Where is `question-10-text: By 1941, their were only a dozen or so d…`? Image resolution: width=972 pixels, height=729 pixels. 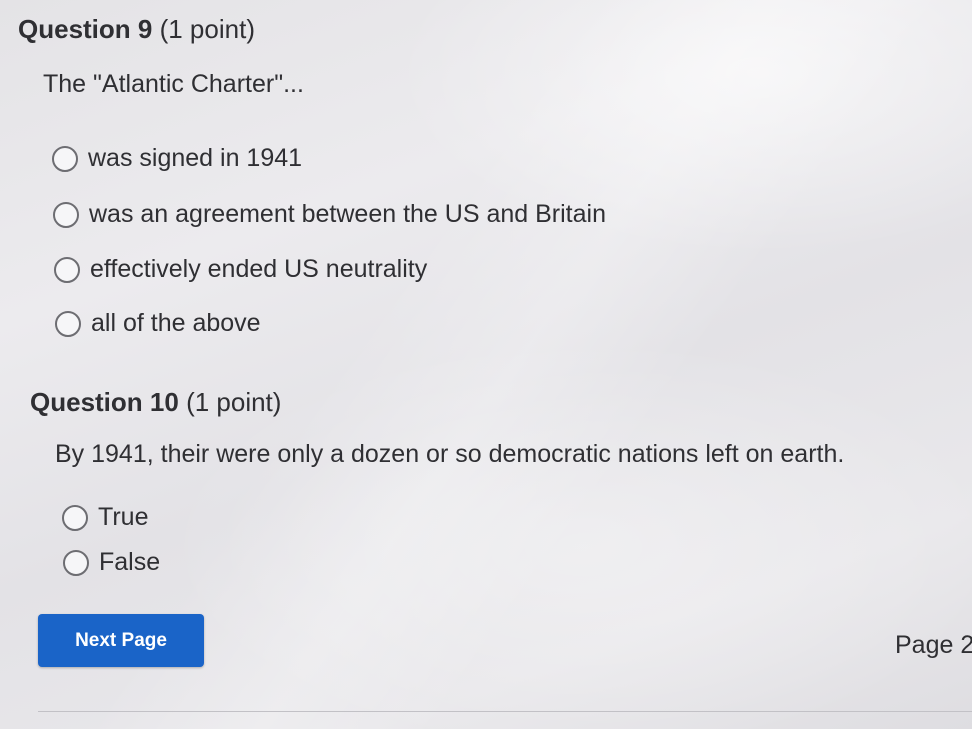 question-10-text: By 1941, their were only a dozen or so d… is located at coordinates (450, 454).